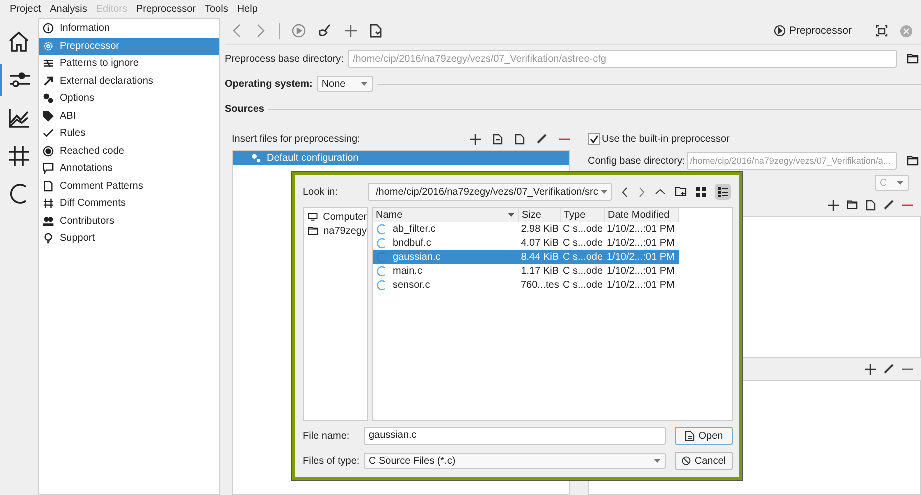 The width and height of the screenshot is (921, 495). Describe the element at coordinates (681, 192) in the screenshot. I see `new-folder-icon` at that location.